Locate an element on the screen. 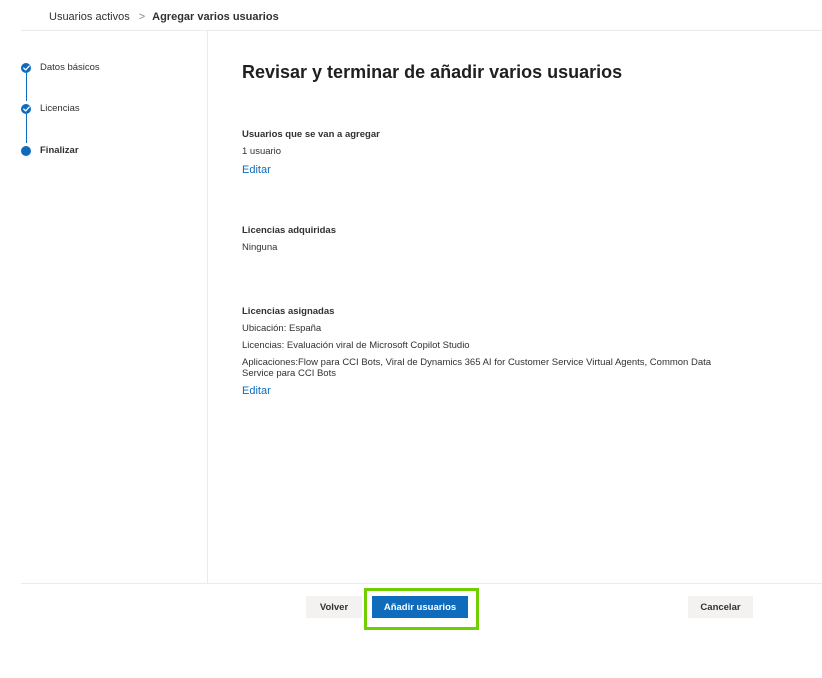 The image size is (822, 678). step-label: Finalizar is located at coordinates (59, 150).